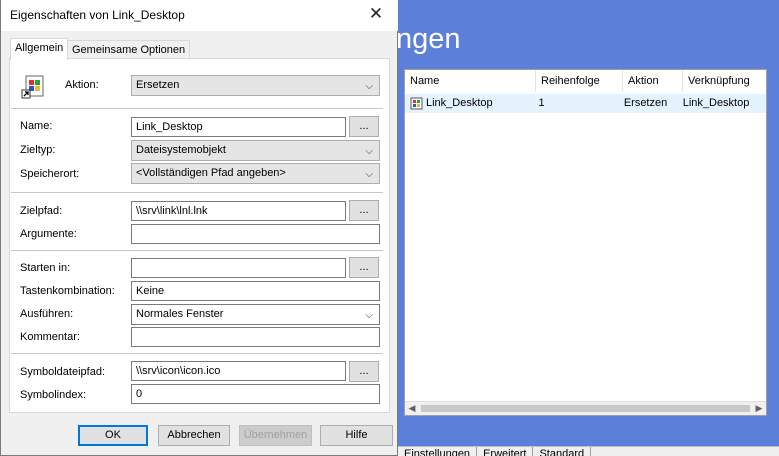  Describe the element at coordinates (47, 314) in the screenshot. I see `run-label: Ausführen:` at that location.